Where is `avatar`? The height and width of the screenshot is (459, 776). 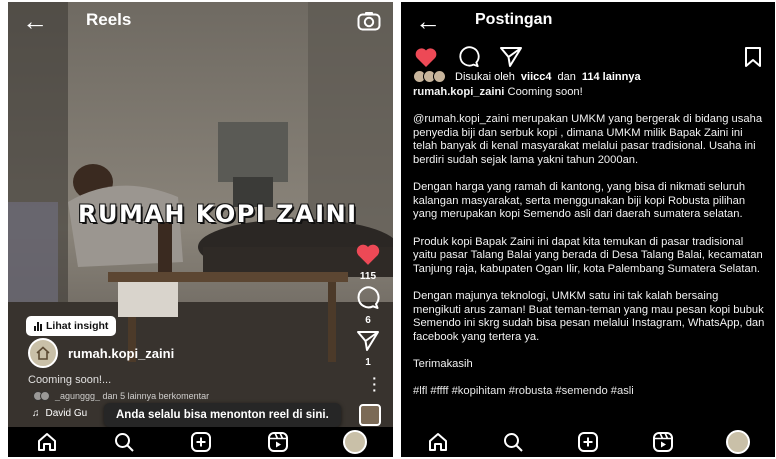
avatar is located at coordinates (43, 353).